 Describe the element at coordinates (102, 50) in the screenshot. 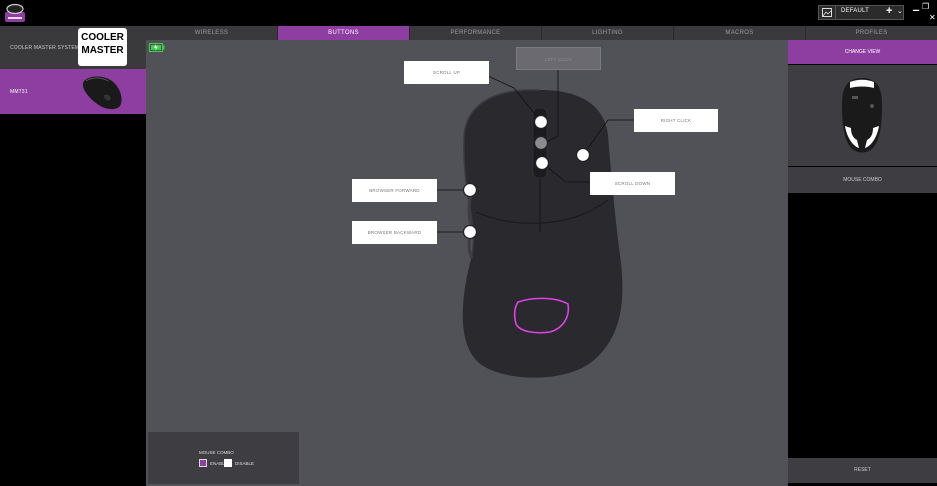

I see `logo-line-2: MASTER` at that location.